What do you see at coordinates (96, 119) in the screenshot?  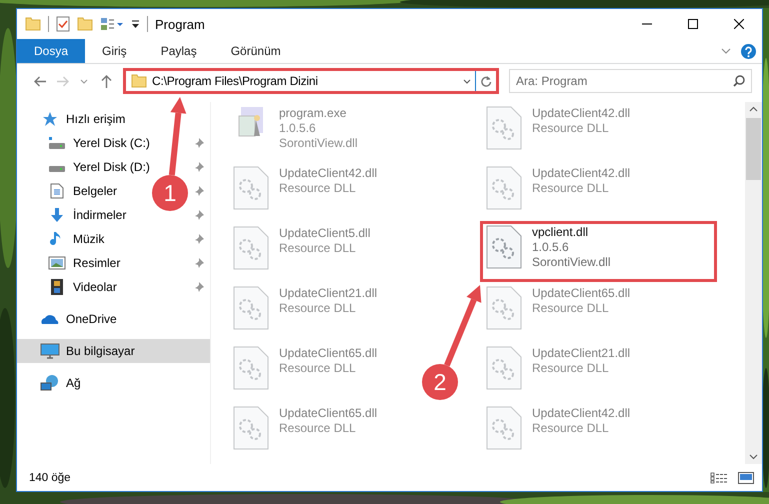 I see `sidebar-item: Hızlı erişim` at bounding box center [96, 119].